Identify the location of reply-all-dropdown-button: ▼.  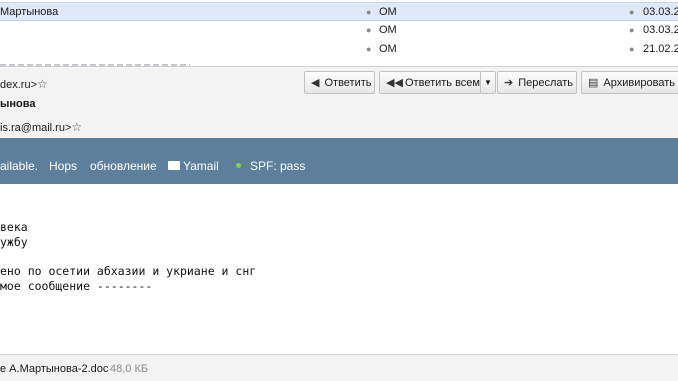
(488, 82).